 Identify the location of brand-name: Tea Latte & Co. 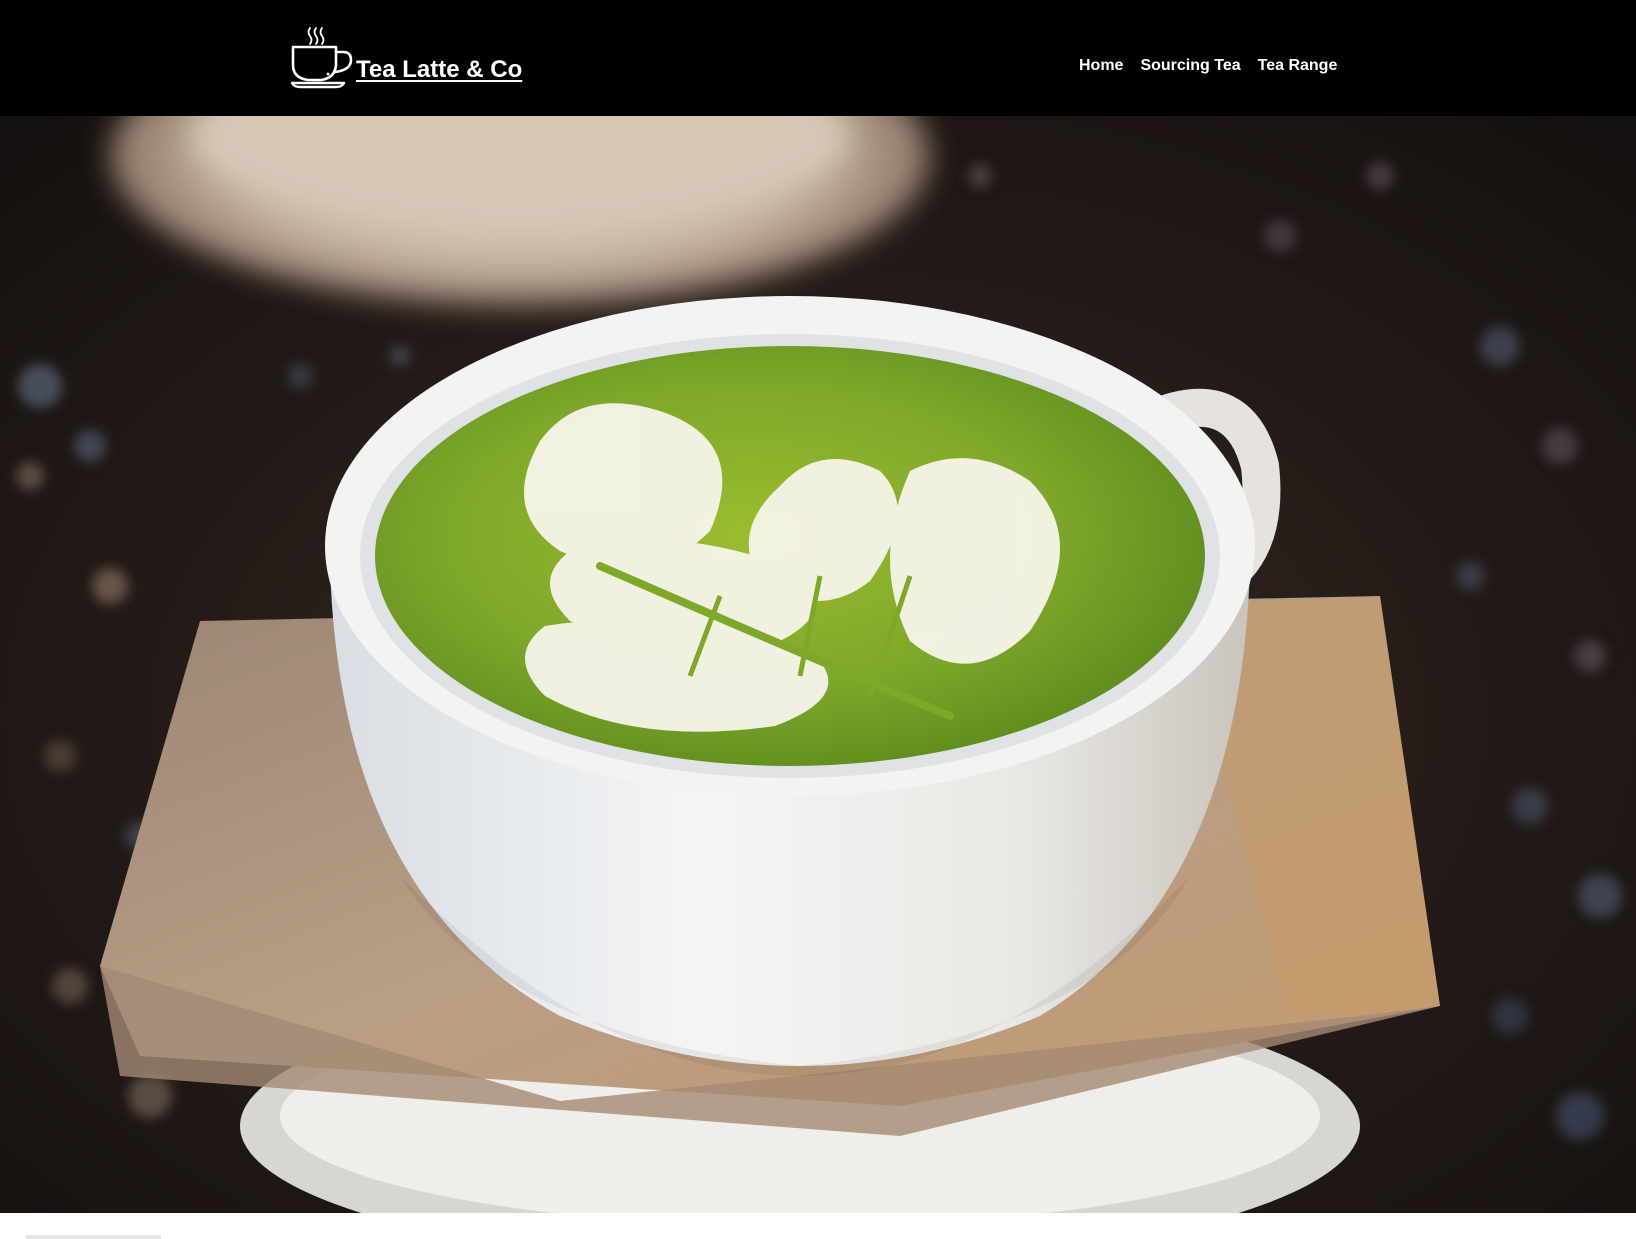
(439, 69).